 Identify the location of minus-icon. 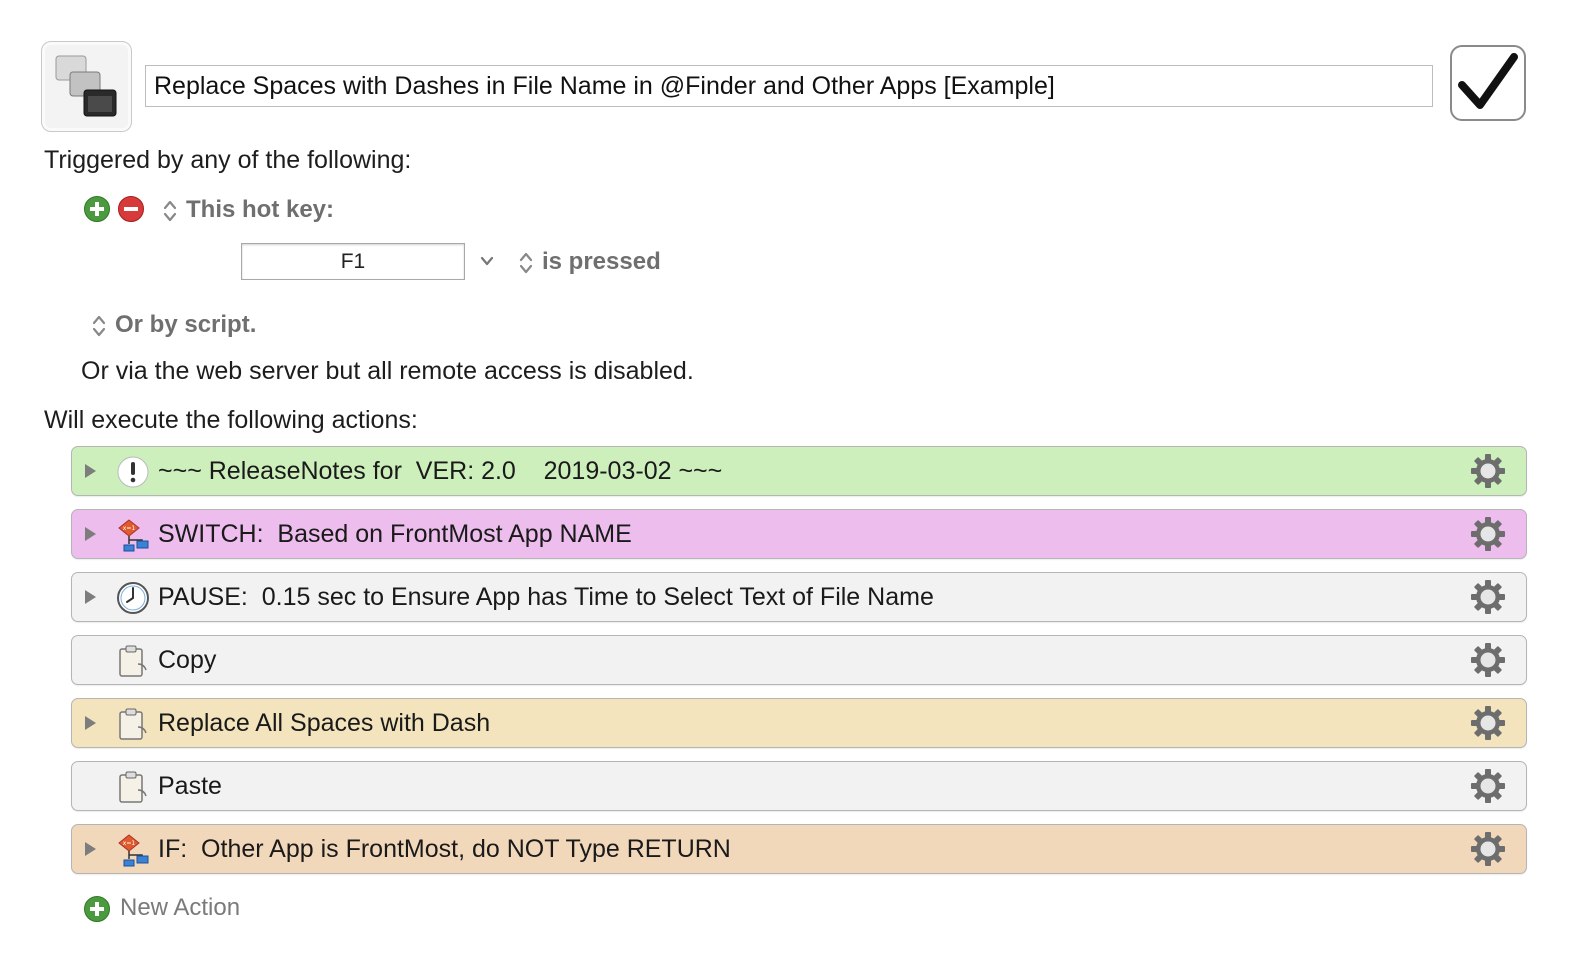
(131, 209).